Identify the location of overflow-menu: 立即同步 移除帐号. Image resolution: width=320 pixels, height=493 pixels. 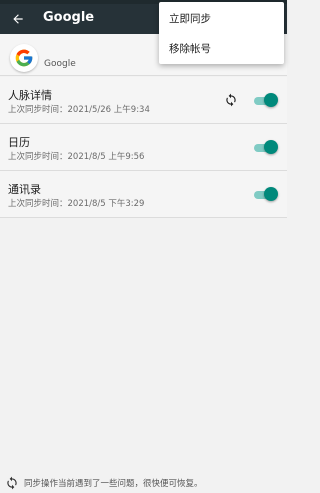
(221, 33).